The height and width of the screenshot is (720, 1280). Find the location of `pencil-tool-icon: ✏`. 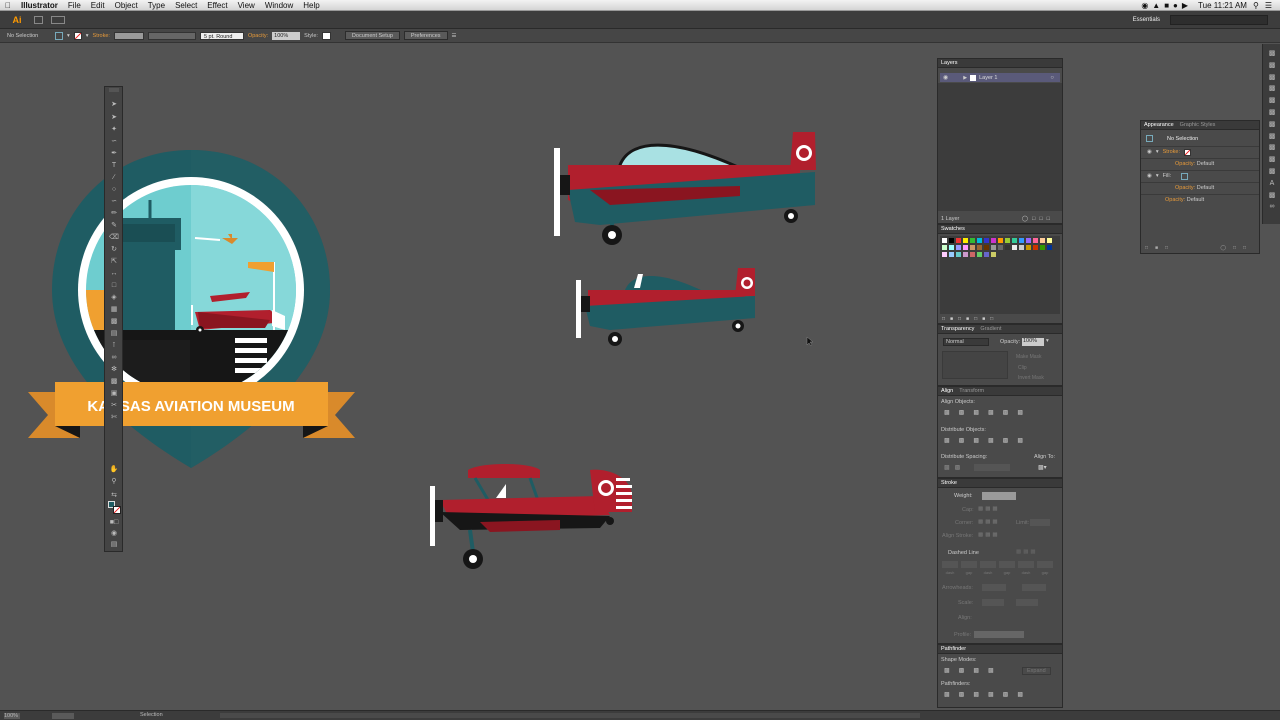

pencil-tool-icon: ✏ is located at coordinates (114, 214).